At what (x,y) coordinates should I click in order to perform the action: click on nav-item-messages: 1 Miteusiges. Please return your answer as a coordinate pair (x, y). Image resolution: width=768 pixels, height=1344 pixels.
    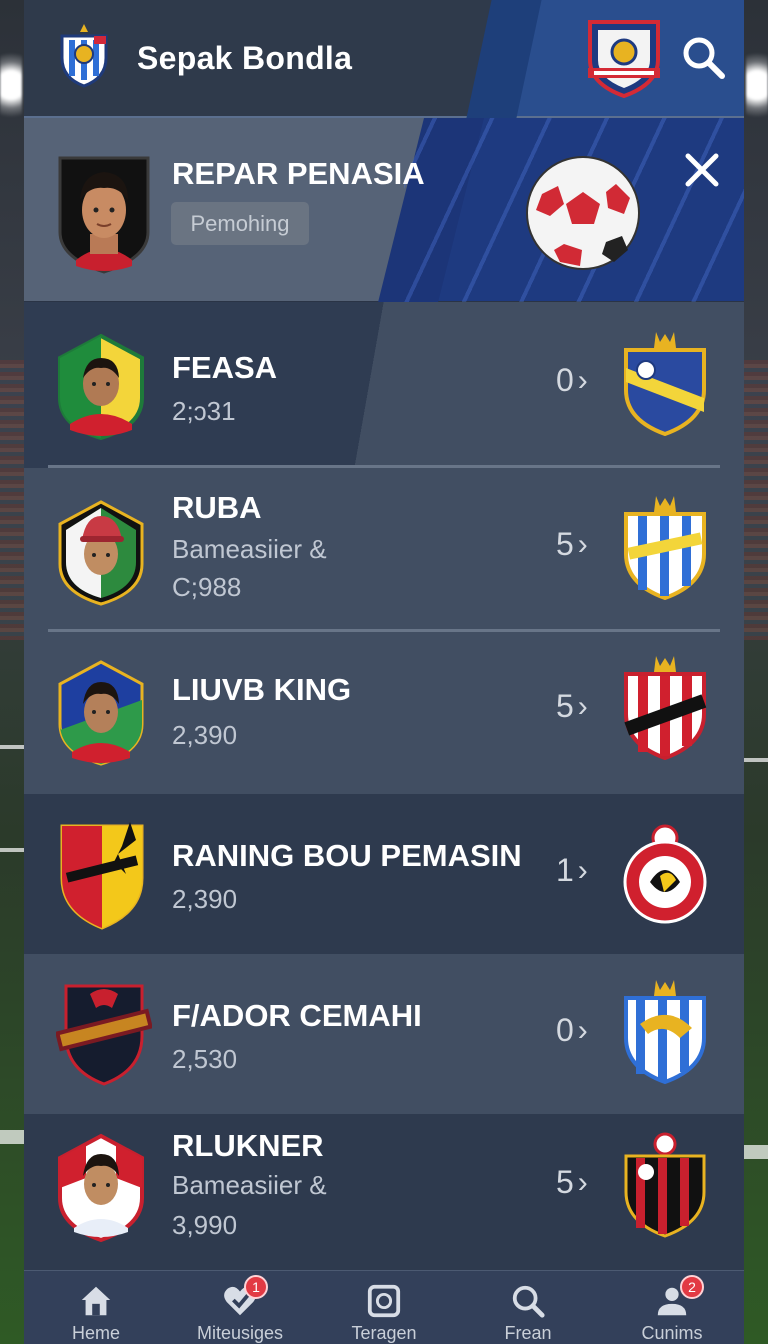
    Looking at the image, I should click on (240, 1307).